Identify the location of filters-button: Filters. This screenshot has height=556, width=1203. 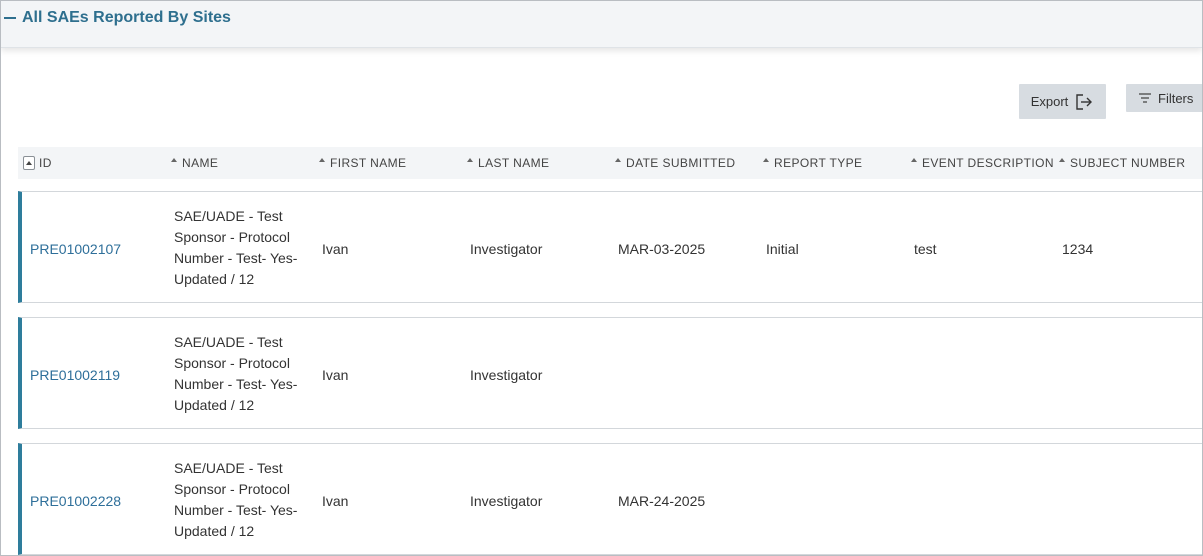
(1164, 98).